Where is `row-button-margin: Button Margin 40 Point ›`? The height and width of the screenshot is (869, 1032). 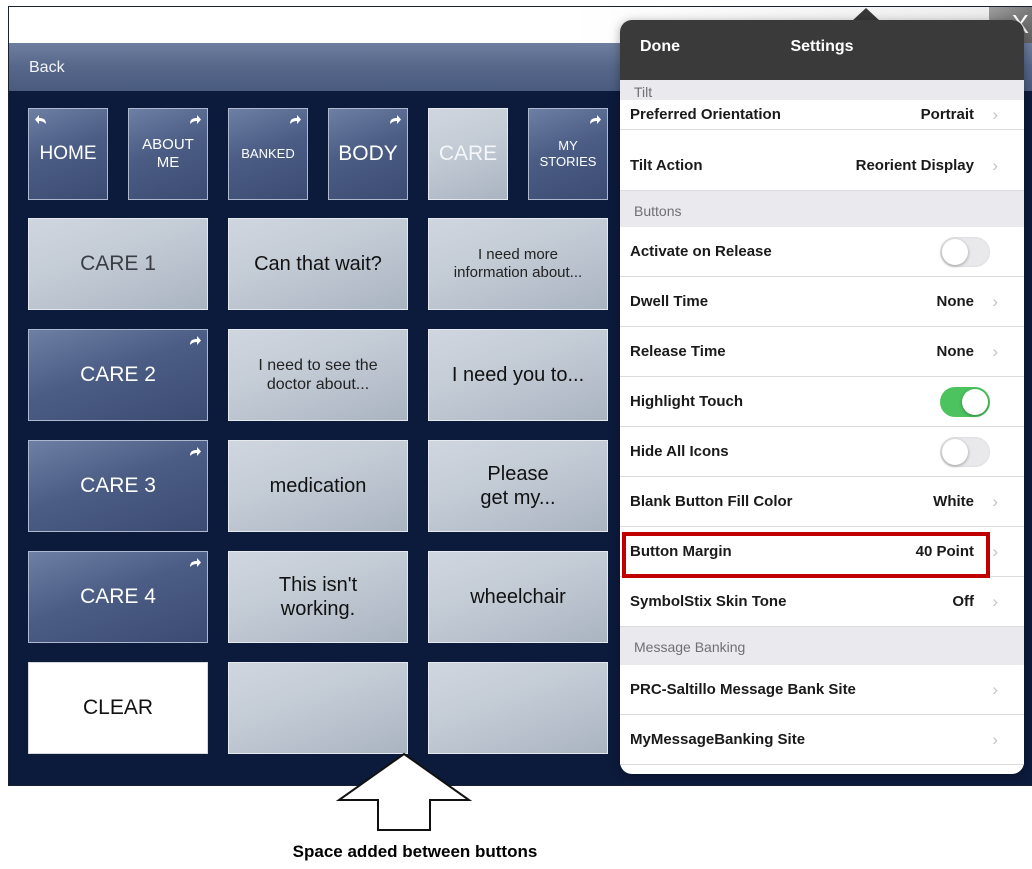
row-button-margin: Button Margin 40 Point › is located at coordinates (822, 552).